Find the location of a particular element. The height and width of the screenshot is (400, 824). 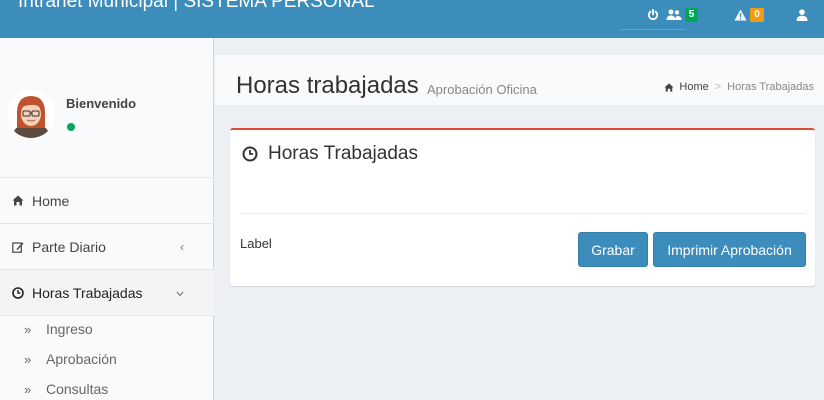

user-menu-button is located at coordinates (802, 15).